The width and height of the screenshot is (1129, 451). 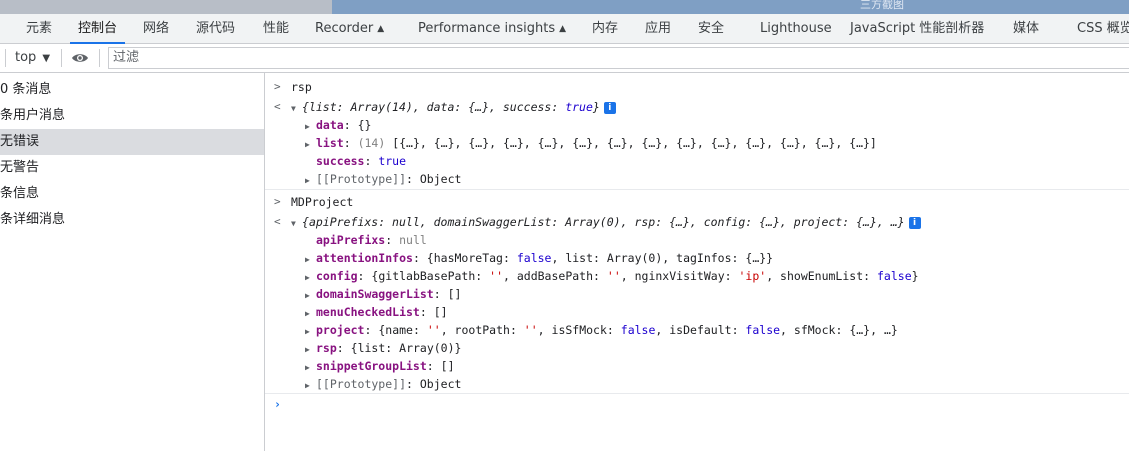 What do you see at coordinates (724, 222) in the screenshot?
I see `sum-key: config` at bounding box center [724, 222].